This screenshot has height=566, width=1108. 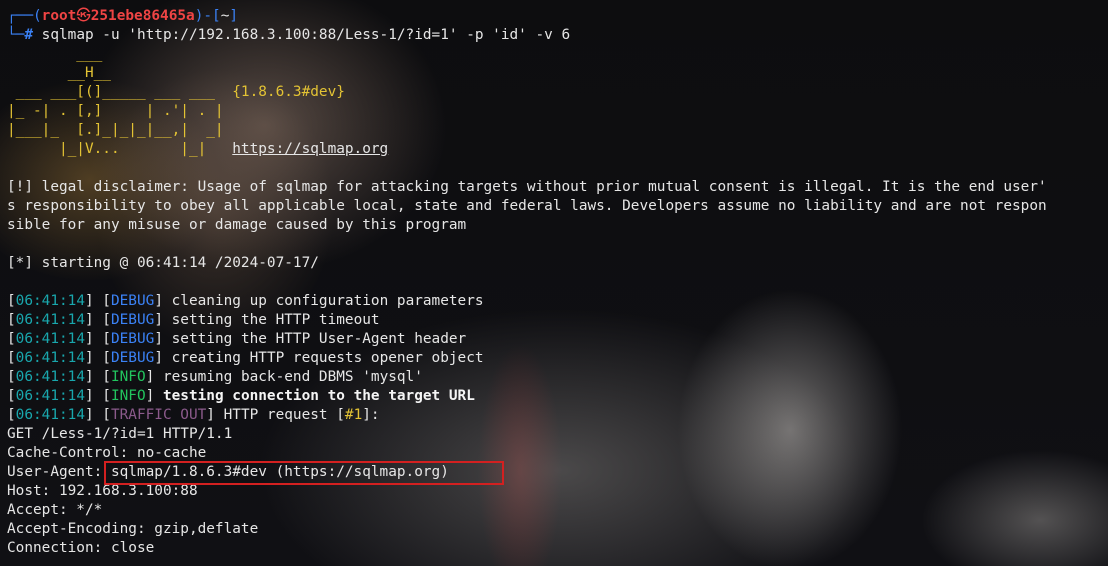 What do you see at coordinates (115, 130) in the screenshot?
I see `logo-row: |___|_ [.]_|_|_|__,| _|` at bounding box center [115, 130].